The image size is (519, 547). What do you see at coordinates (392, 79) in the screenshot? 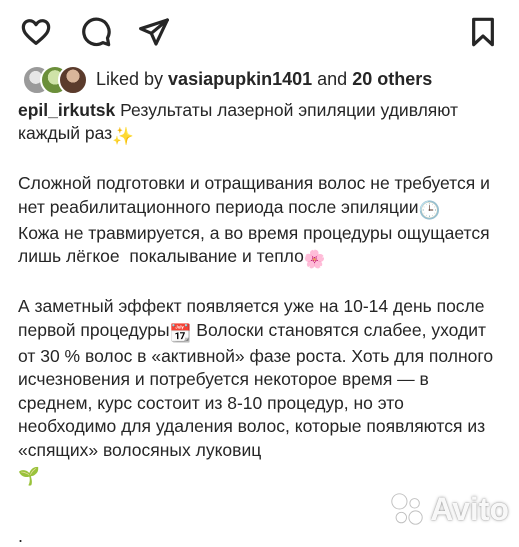
I see `likes-others-link: 20 others` at bounding box center [392, 79].